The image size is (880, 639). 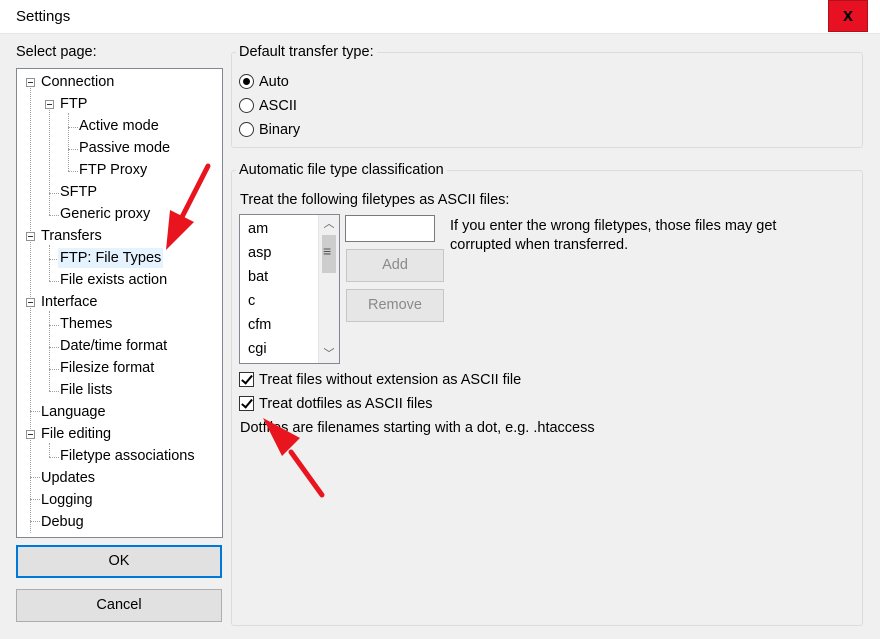 I want to click on tree-item-active-mode: Active mode, so click(x=119, y=126).